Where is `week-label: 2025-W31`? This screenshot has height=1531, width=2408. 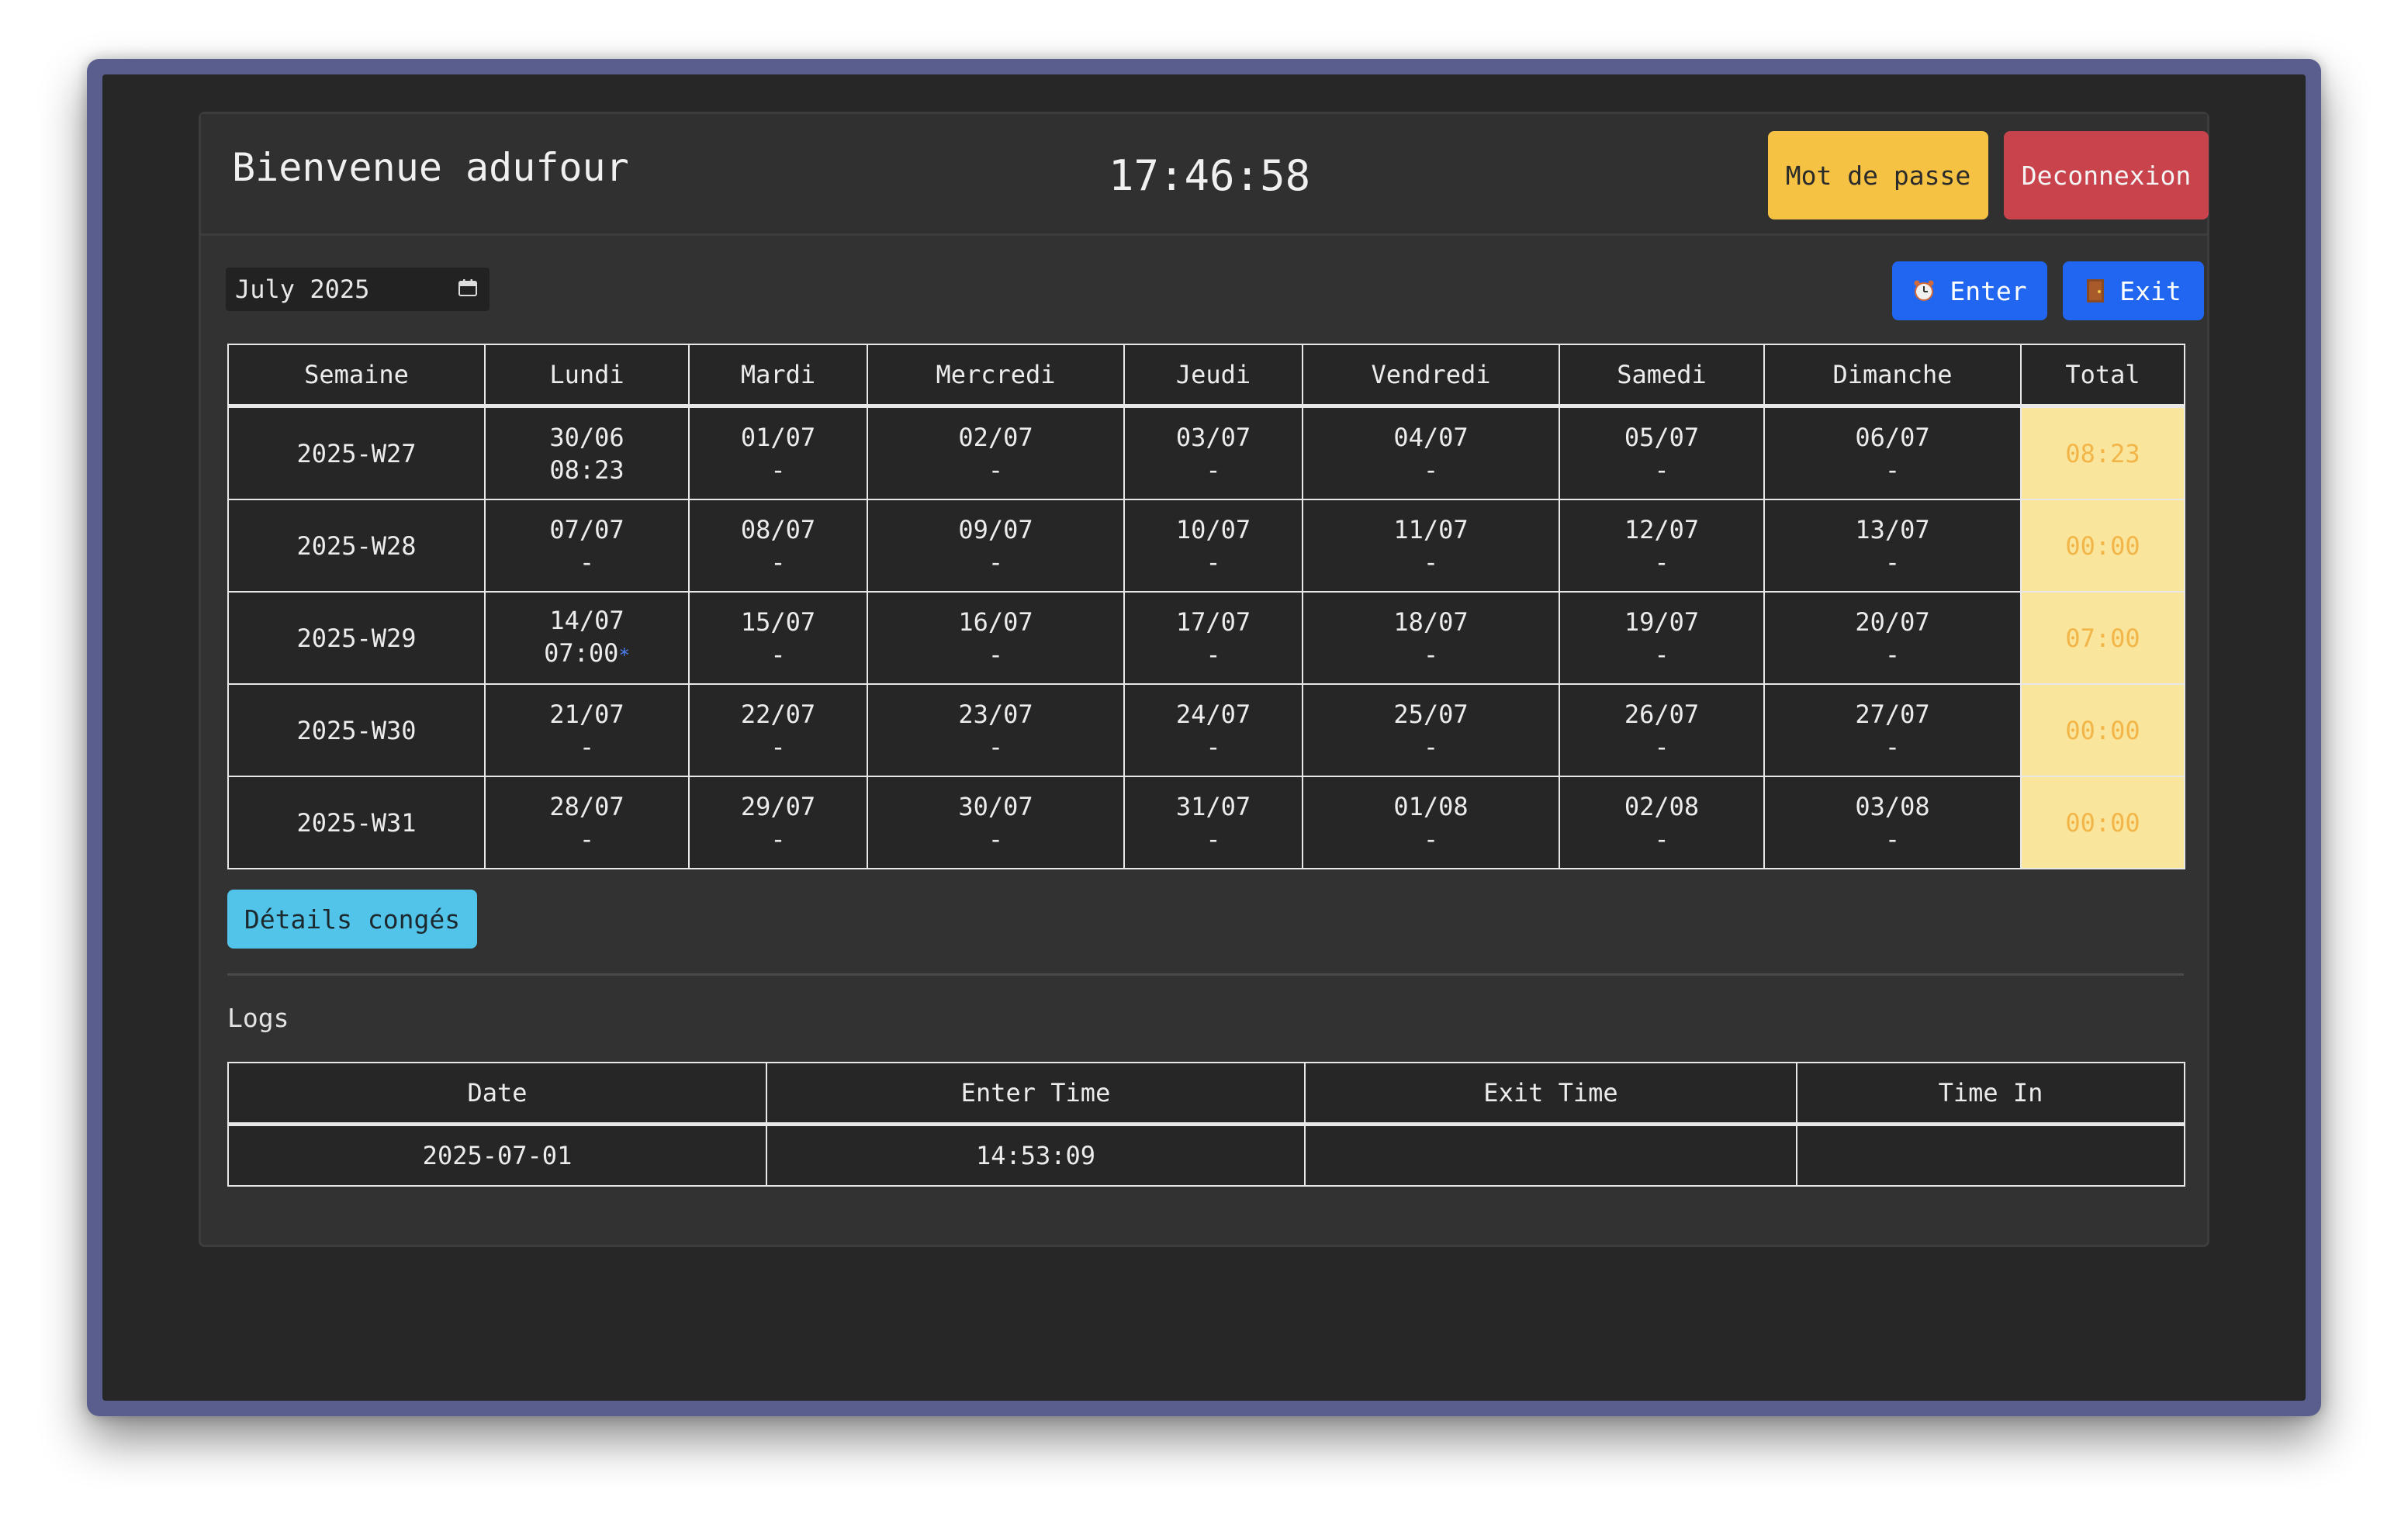 week-label: 2025-W31 is located at coordinates (356, 822).